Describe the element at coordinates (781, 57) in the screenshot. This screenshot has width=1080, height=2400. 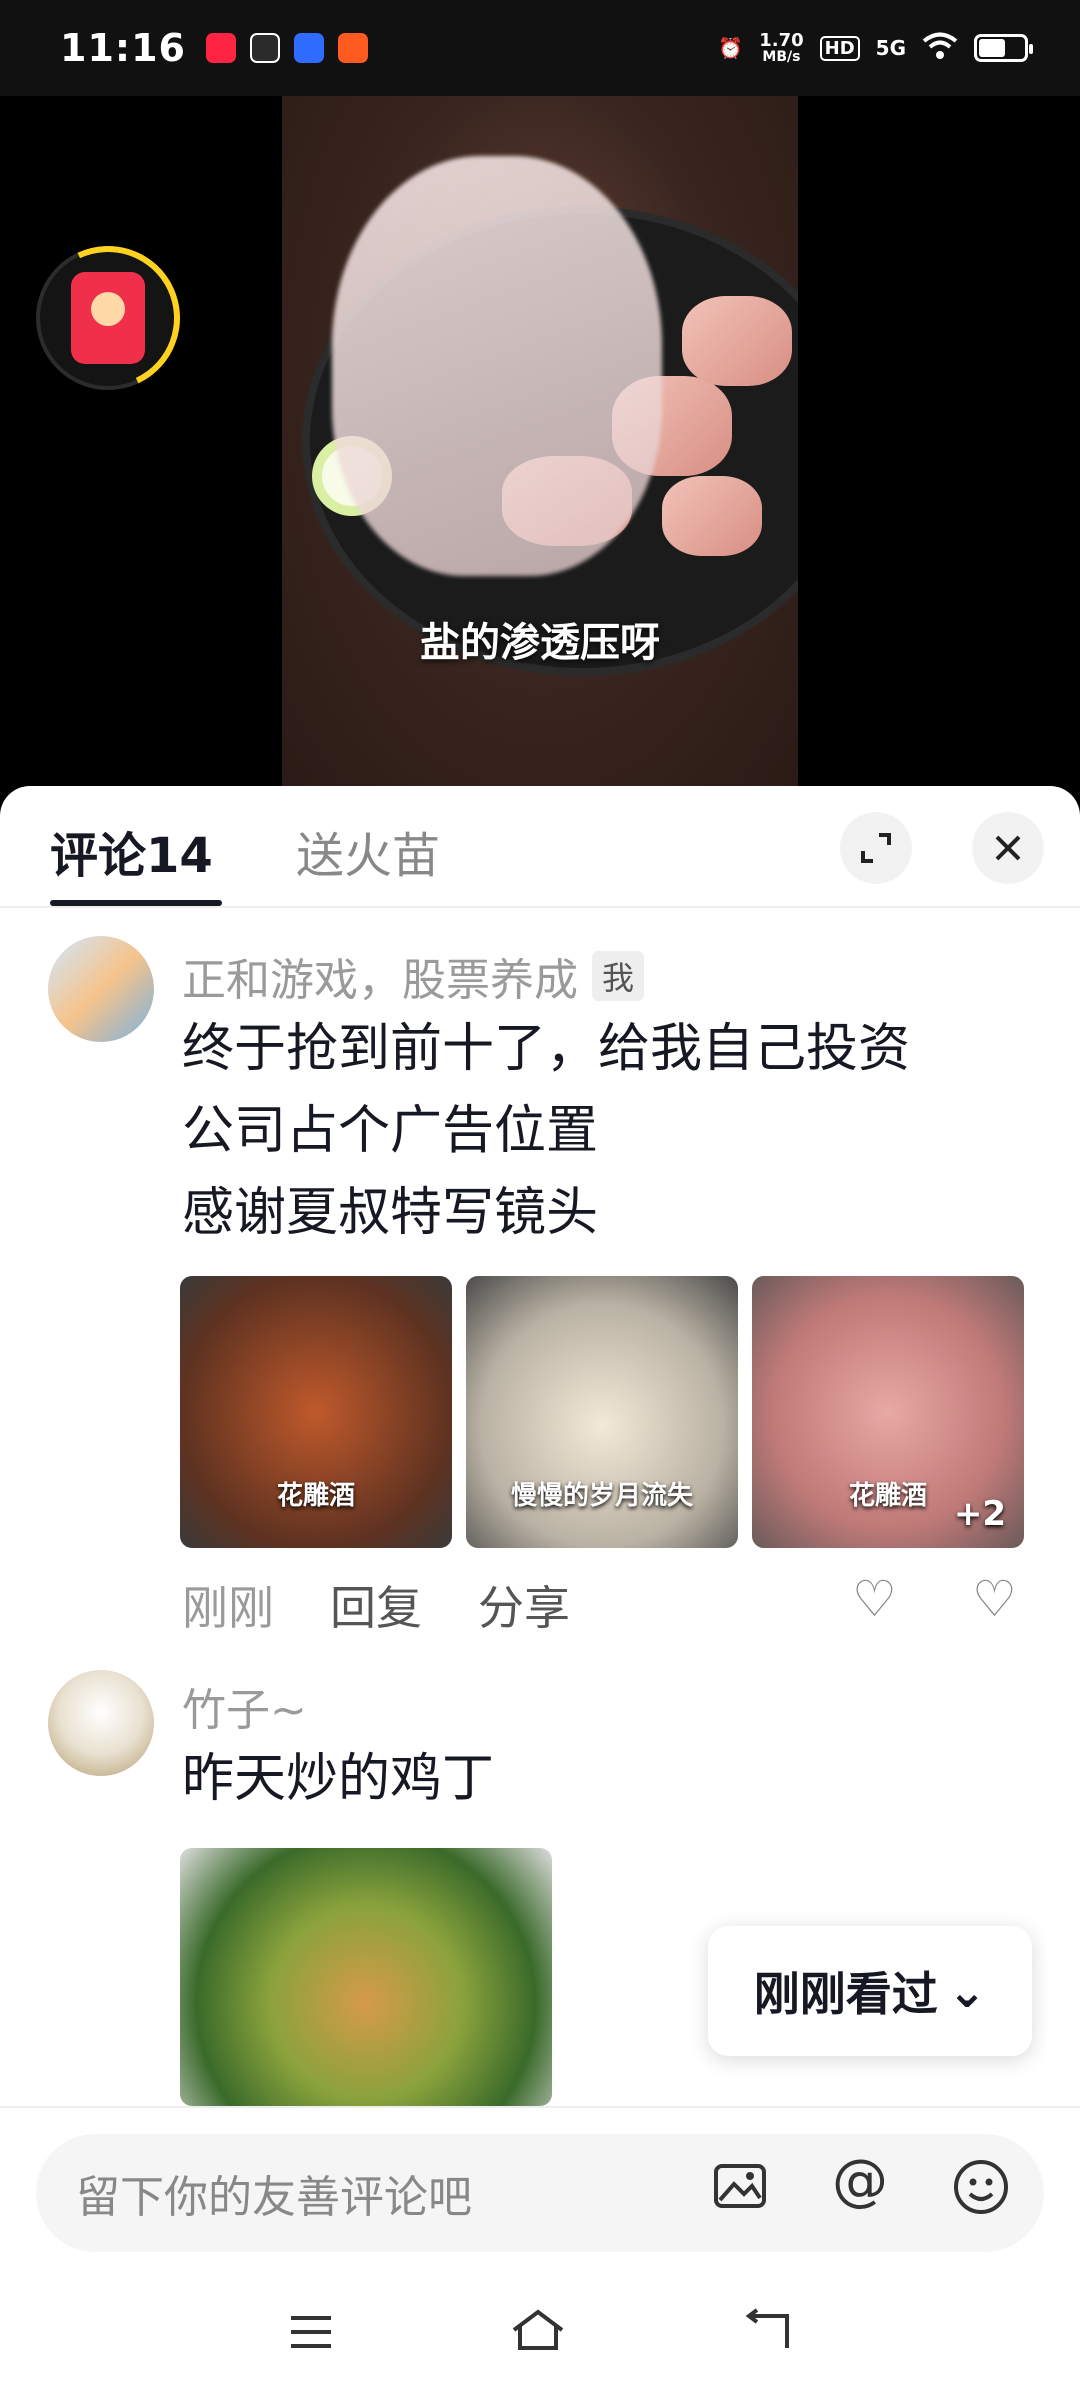
I see `network-speed-unit: MB/s` at that location.